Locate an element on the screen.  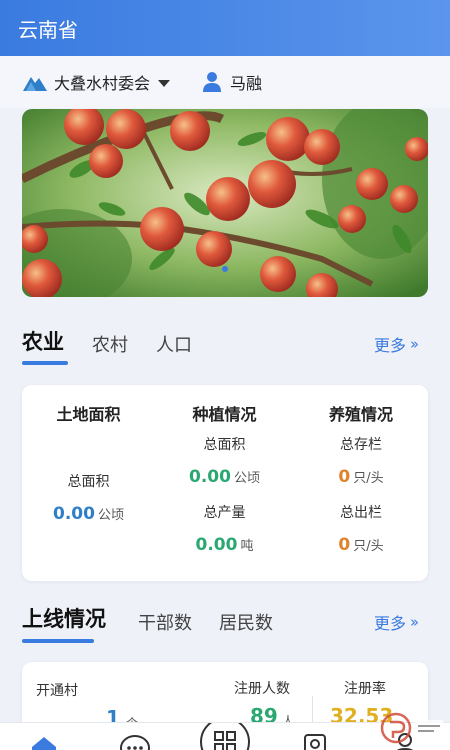
column-heading: 种植情况 is located at coordinates (224, 414).